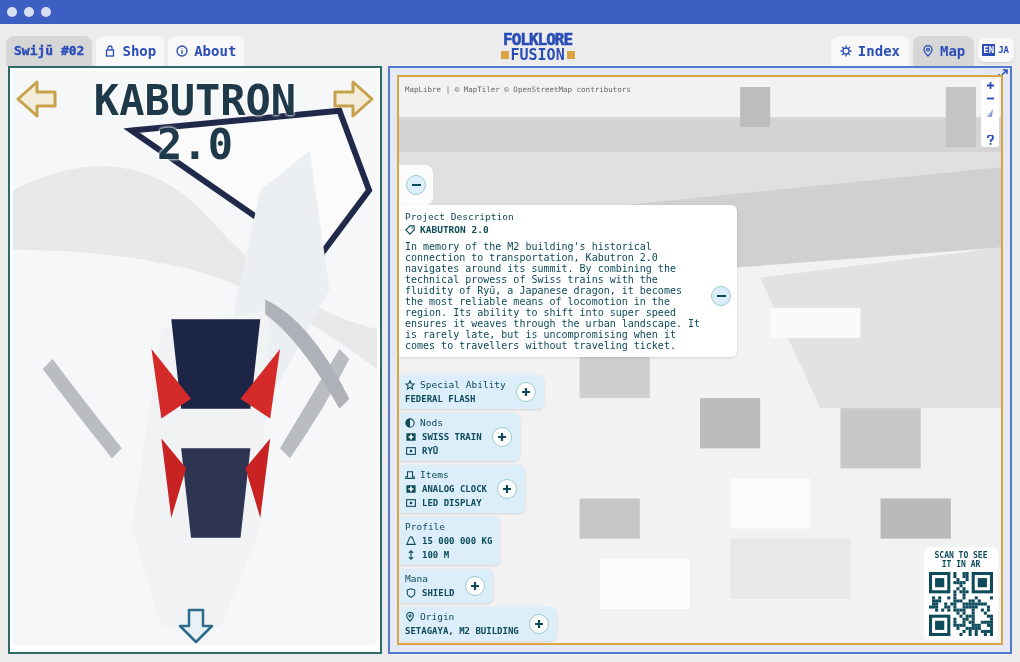 The width and height of the screenshot is (1020, 662). Describe the element at coordinates (411, 593) in the screenshot. I see `shield-icon` at that location.